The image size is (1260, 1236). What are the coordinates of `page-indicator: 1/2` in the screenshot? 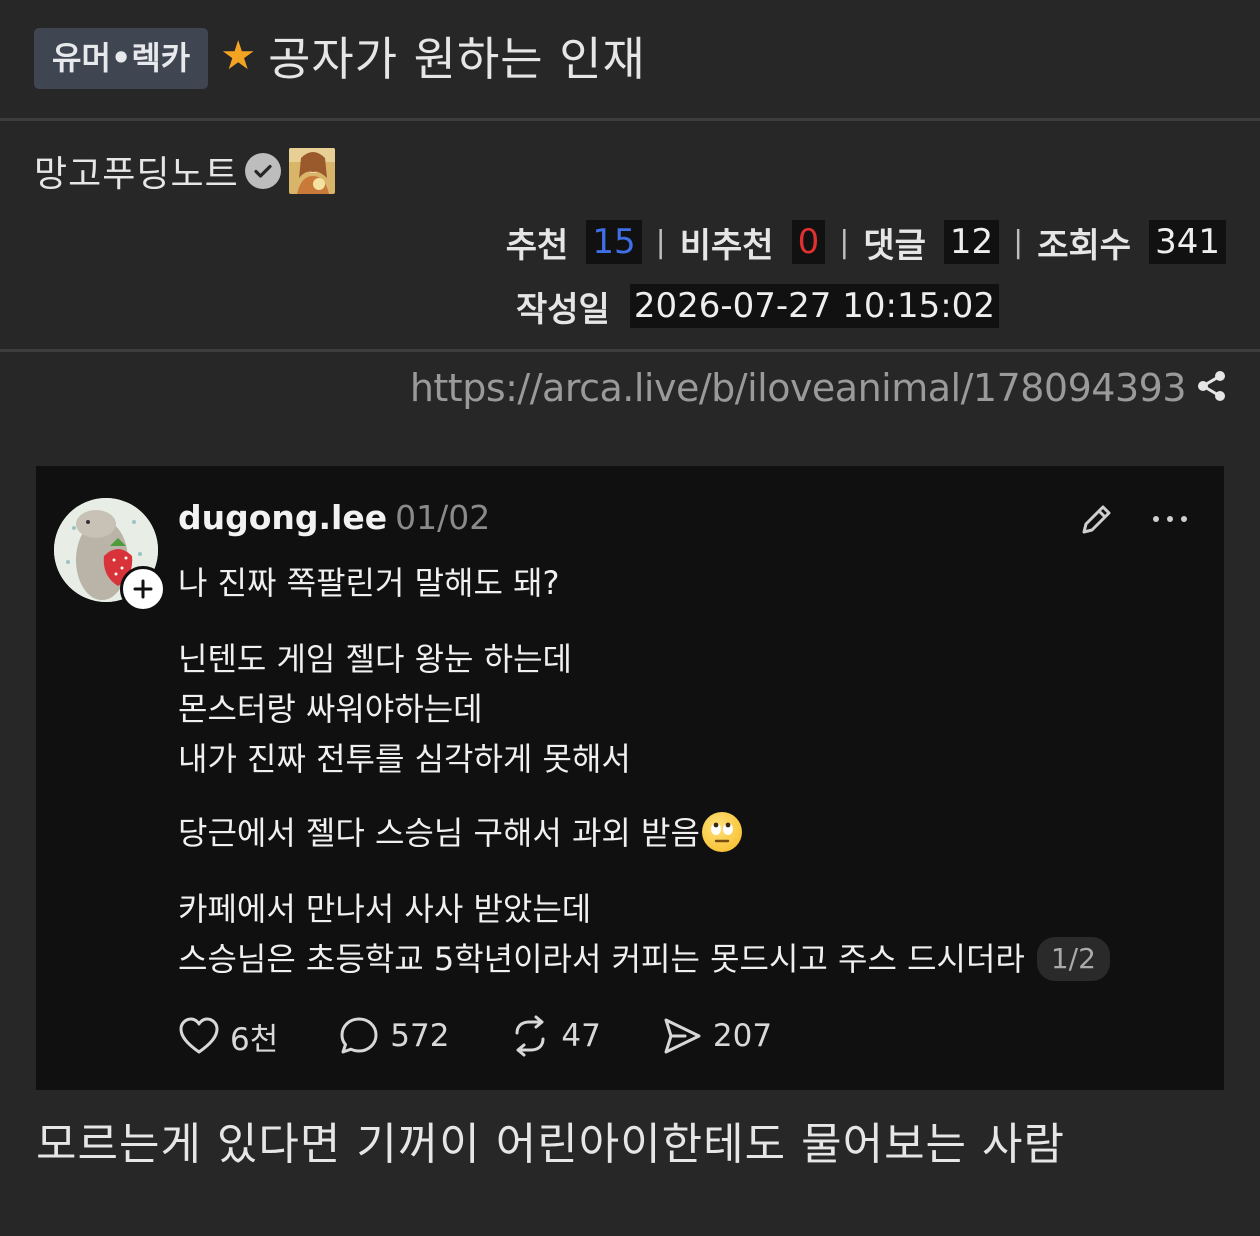 It's located at (1073, 959).